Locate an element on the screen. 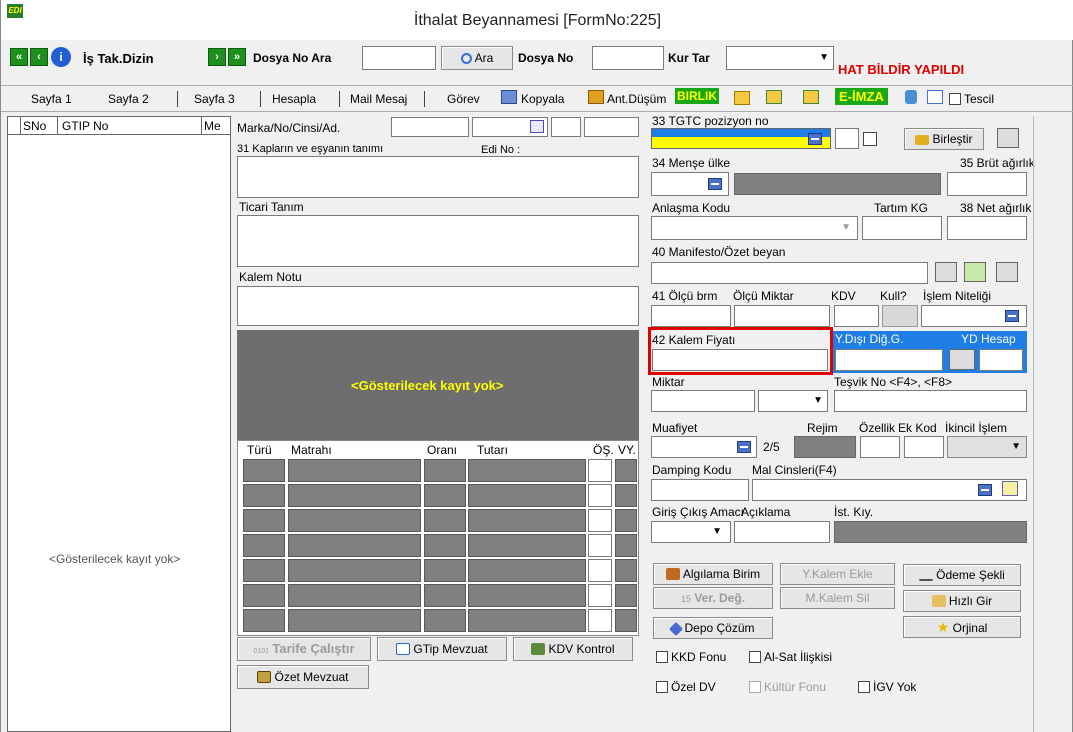 The image size is (1073, 732). esya-tanimi-textarea is located at coordinates (438, 177).